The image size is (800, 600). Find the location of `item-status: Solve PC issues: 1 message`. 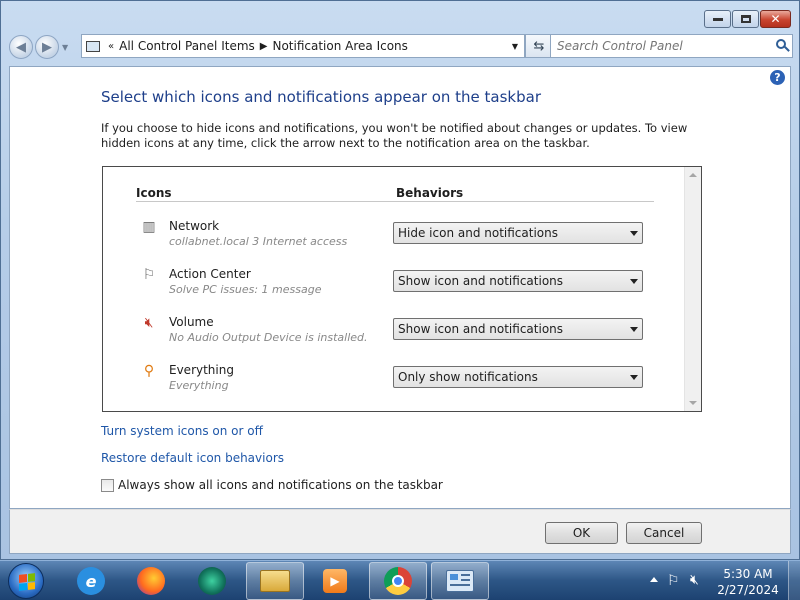

item-status: Solve PC issues: 1 message is located at coordinates (245, 289).